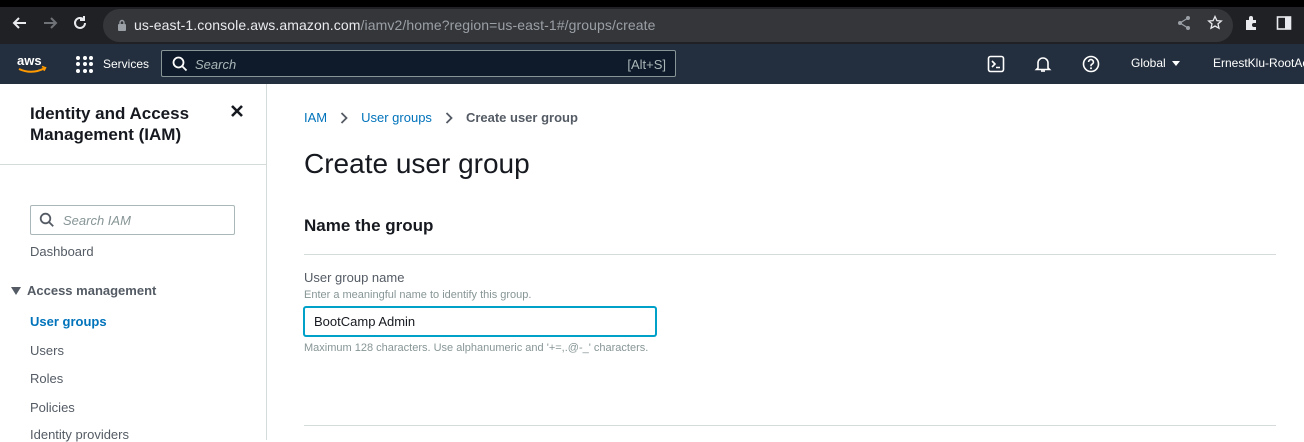 The height and width of the screenshot is (442, 1304). Describe the element at coordinates (417, 163) in the screenshot. I see `page-title: Create user group` at that location.